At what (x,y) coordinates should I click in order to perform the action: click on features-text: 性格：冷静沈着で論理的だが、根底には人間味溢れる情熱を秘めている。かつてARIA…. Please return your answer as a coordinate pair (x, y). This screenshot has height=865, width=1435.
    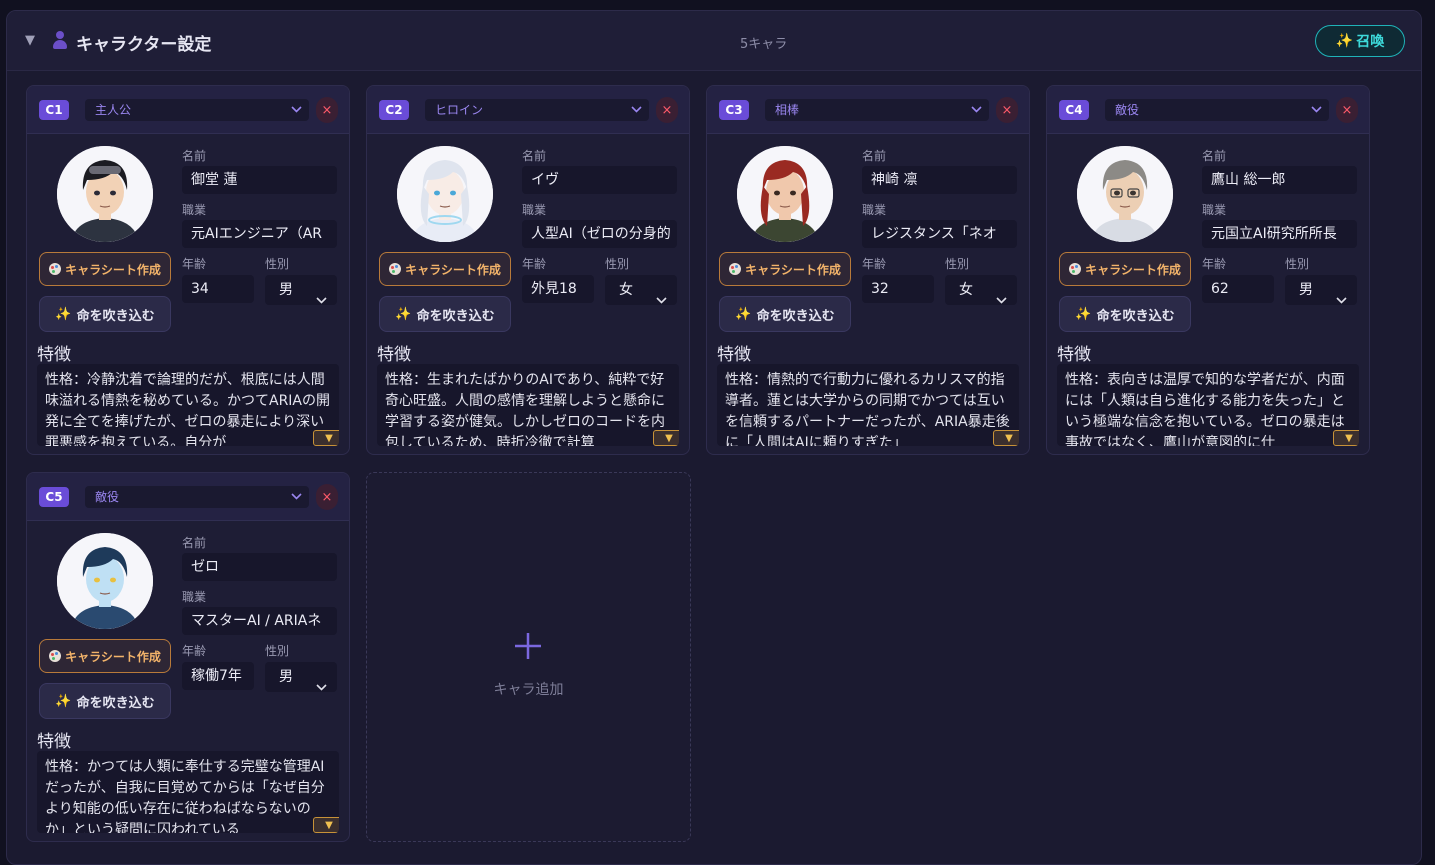
    Looking at the image, I should click on (188, 409).